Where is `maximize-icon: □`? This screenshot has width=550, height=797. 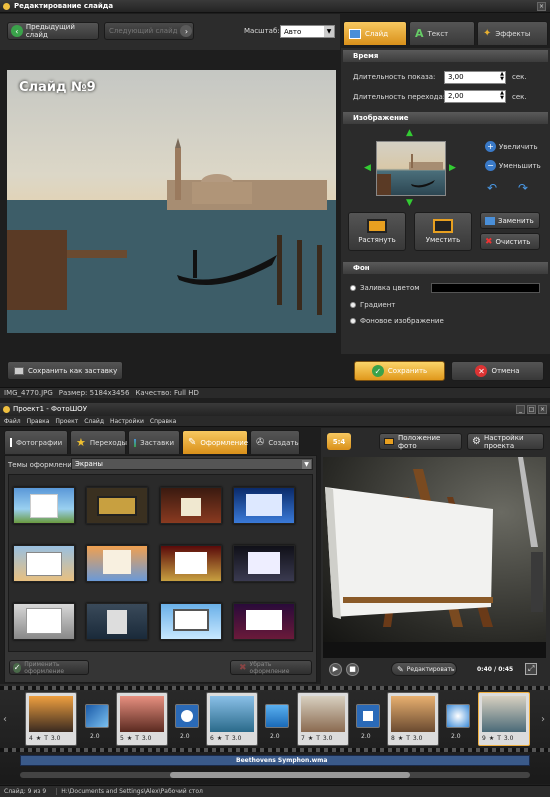 maximize-icon: □ is located at coordinates (531, 409).